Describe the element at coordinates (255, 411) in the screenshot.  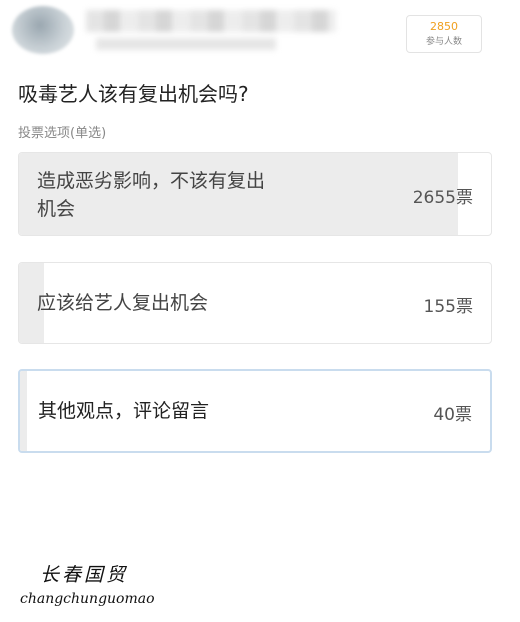
I see `poll-option-3: 其他观点，评论留言 40票` at that location.